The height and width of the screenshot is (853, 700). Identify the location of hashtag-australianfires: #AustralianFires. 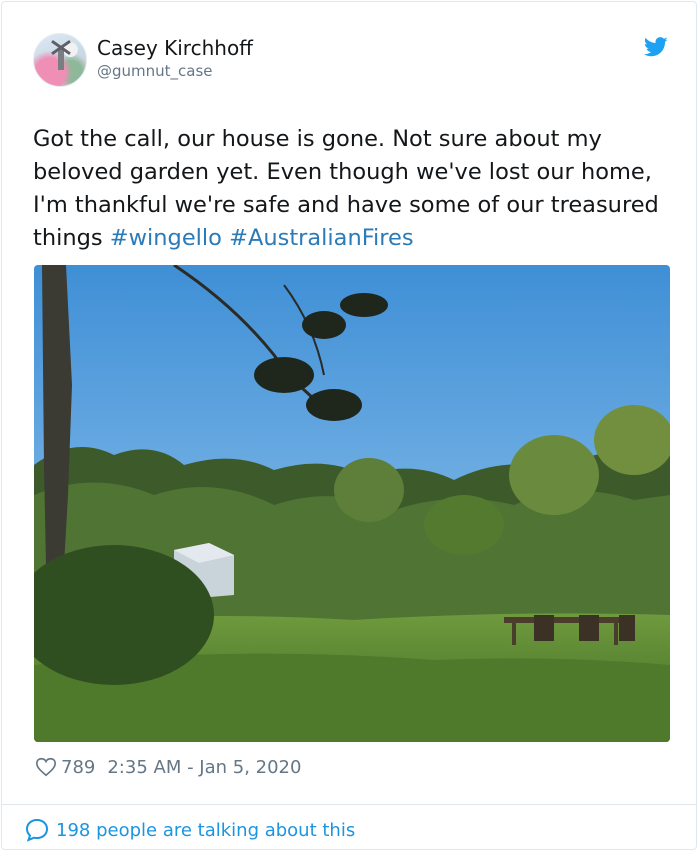
(321, 238).